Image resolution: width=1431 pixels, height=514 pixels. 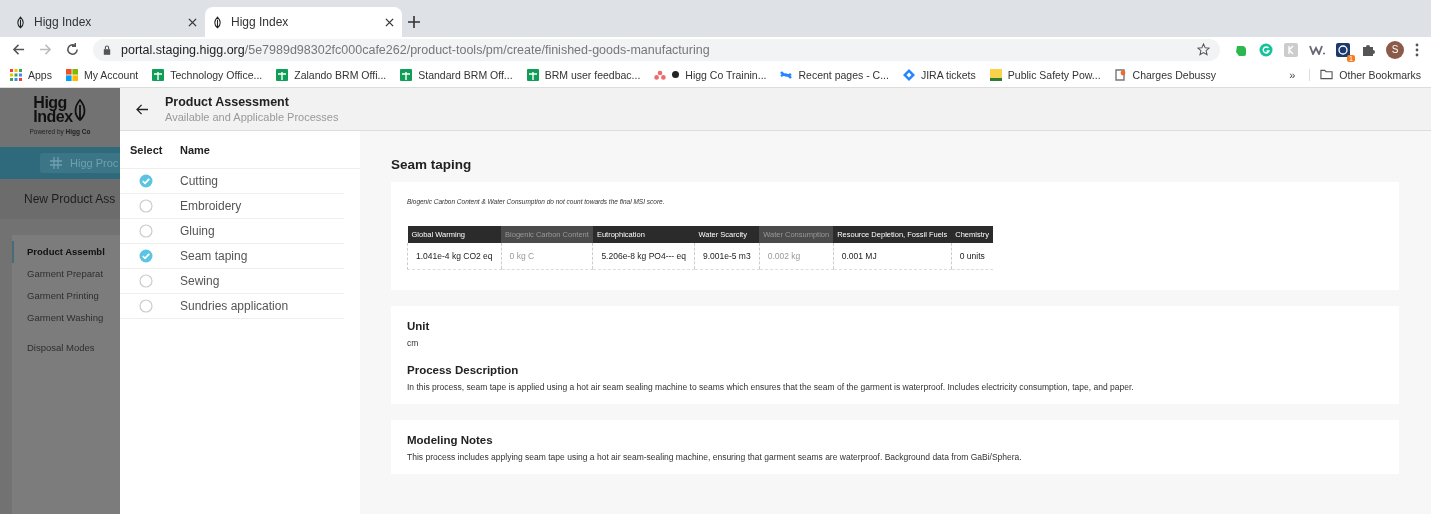 I want to click on sun-icon, so click(x=995, y=74).